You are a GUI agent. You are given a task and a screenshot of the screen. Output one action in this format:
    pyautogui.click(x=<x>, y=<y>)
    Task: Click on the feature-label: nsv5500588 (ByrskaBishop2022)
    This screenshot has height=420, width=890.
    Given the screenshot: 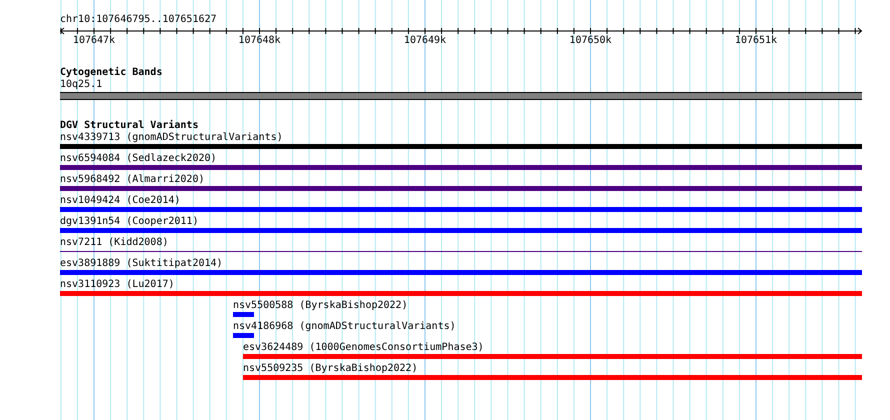 What is the action you would take?
    pyautogui.click(x=320, y=306)
    